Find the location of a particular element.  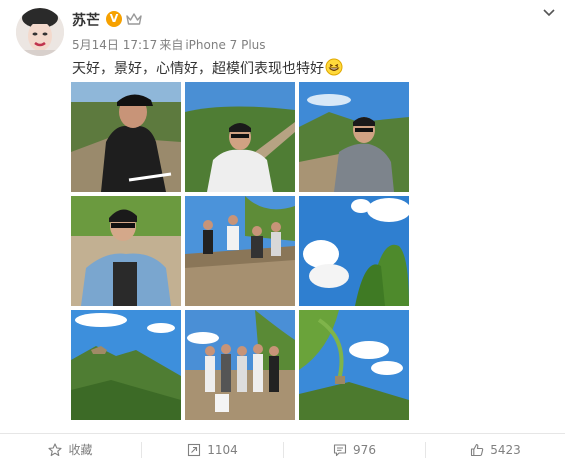

like-count: 5423 is located at coordinates (505, 449).